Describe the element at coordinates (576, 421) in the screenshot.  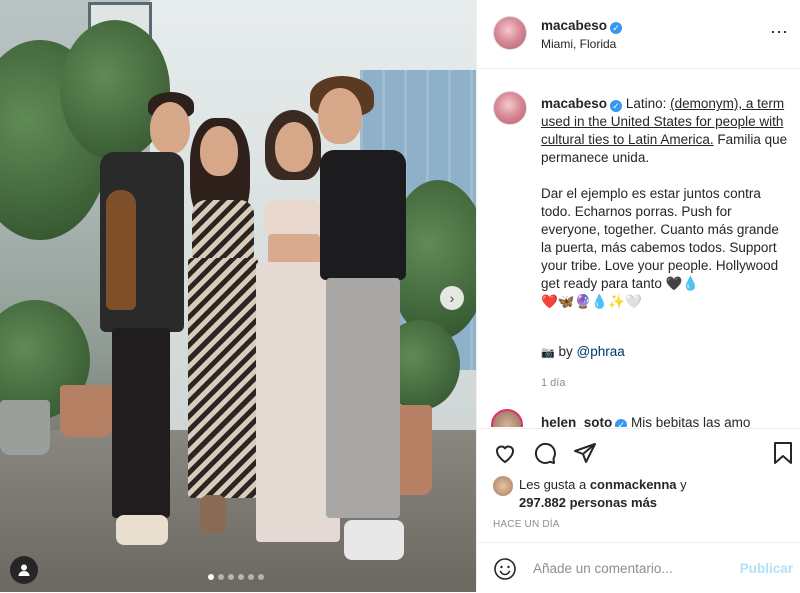
I see `commenter-username: helen_soto` at that location.